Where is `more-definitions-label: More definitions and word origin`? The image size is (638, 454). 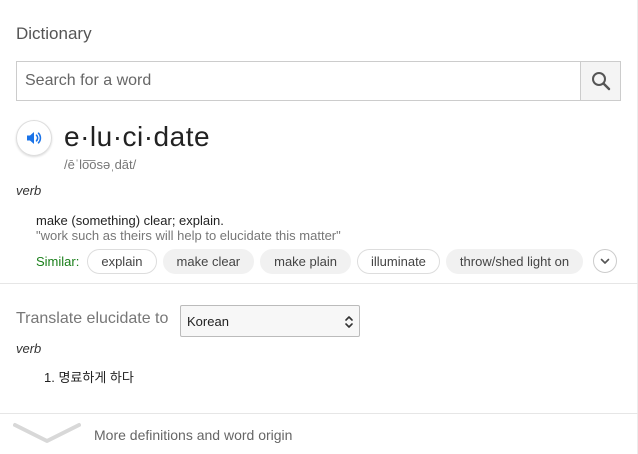 more-definitions-label: More definitions and word origin is located at coordinates (193, 435).